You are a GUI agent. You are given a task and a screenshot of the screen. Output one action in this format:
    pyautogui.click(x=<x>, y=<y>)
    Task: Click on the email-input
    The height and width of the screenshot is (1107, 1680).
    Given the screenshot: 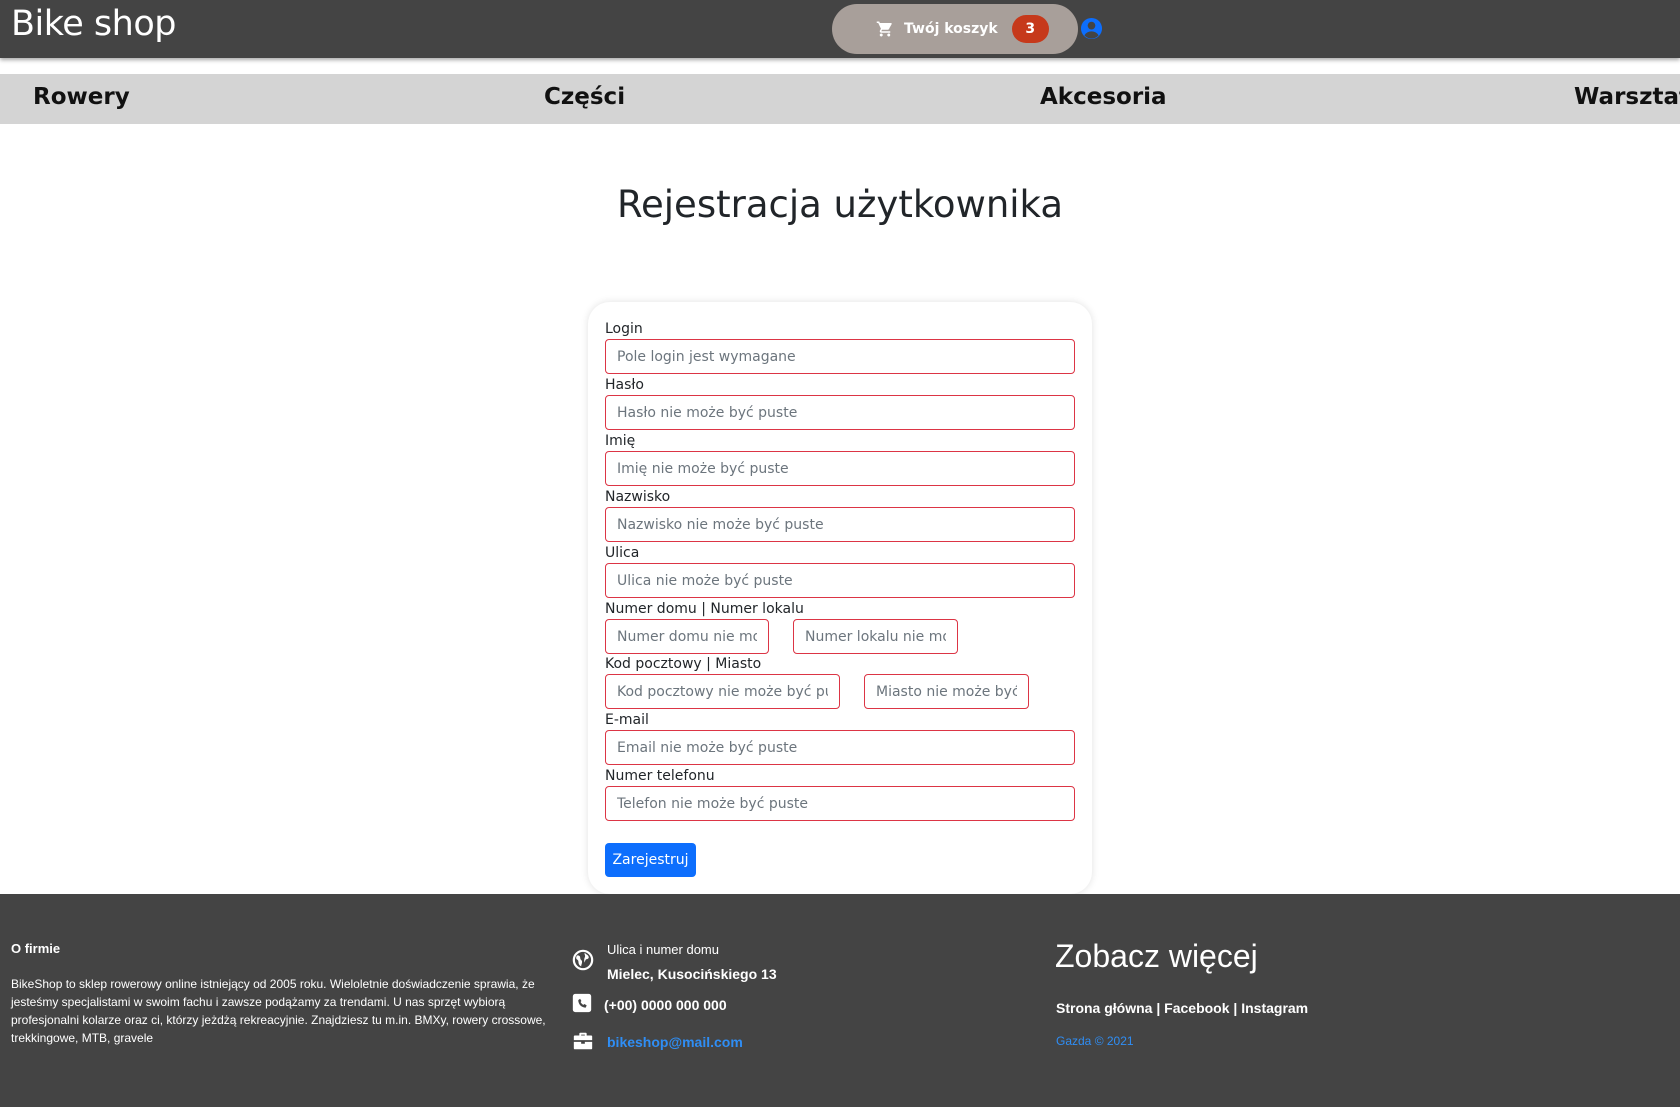 What is the action you would take?
    pyautogui.click(x=840, y=747)
    